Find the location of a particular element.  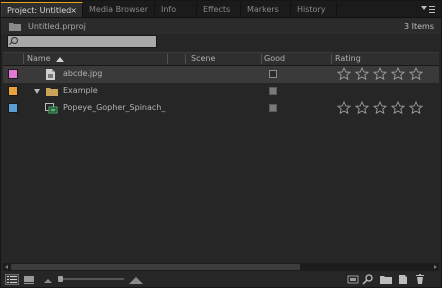

new-item-icon is located at coordinates (403, 279).